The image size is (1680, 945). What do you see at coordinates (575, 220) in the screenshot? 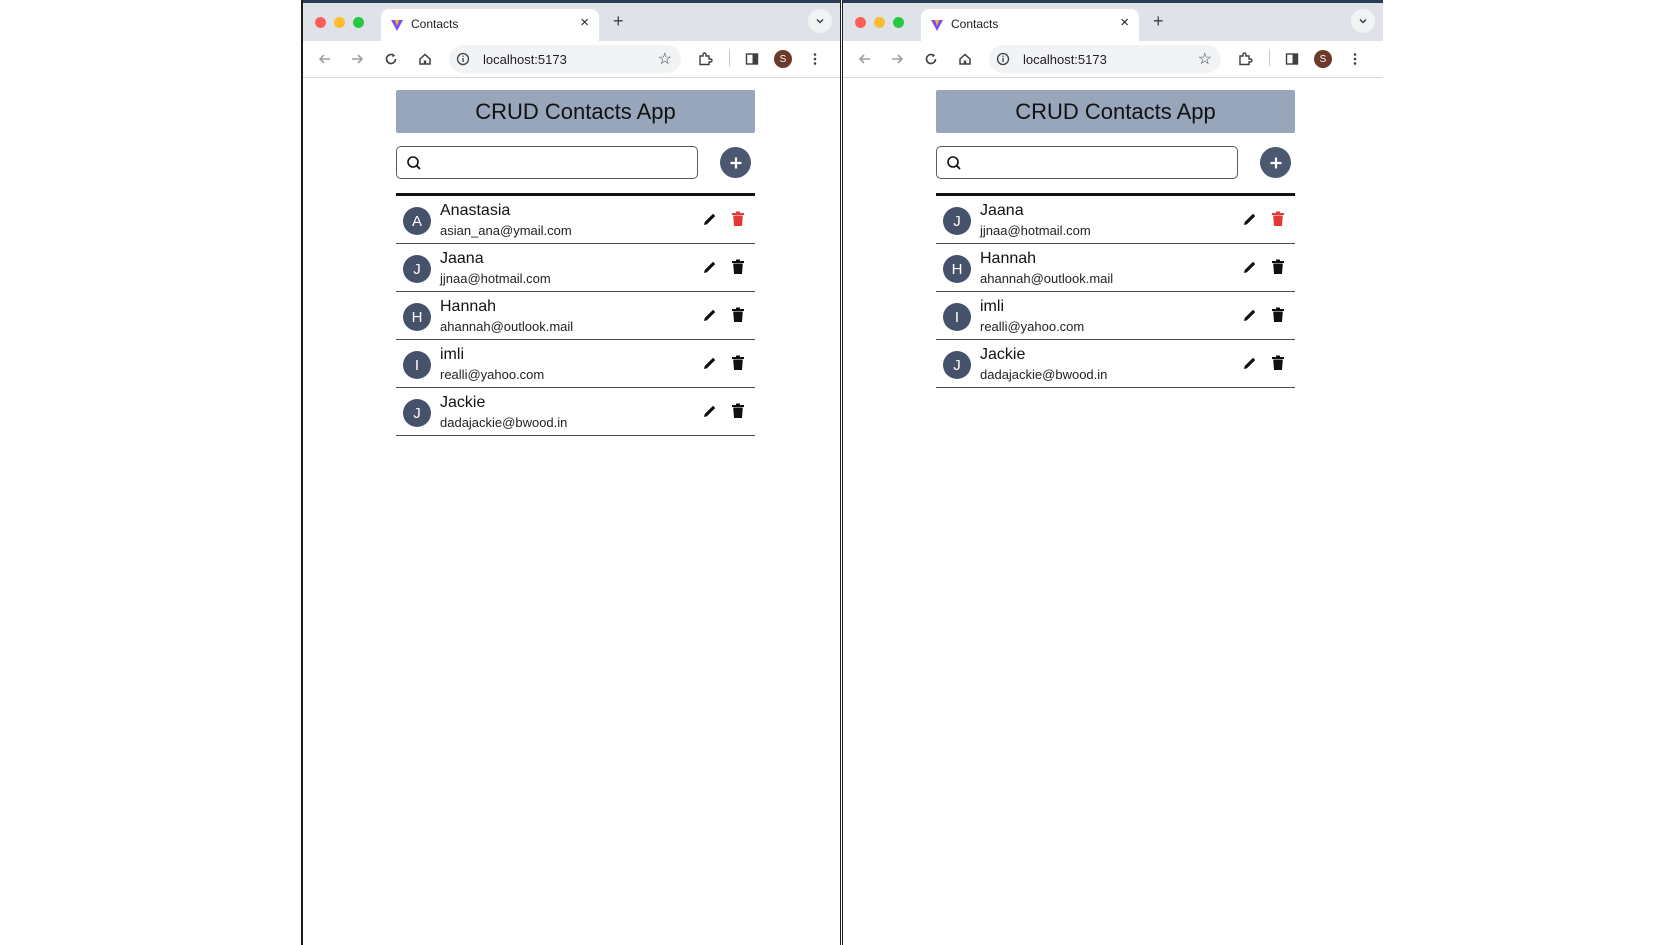
I see `contact-row: A Anastasia asian_ana@ymail.com` at bounding box center [575, 220].